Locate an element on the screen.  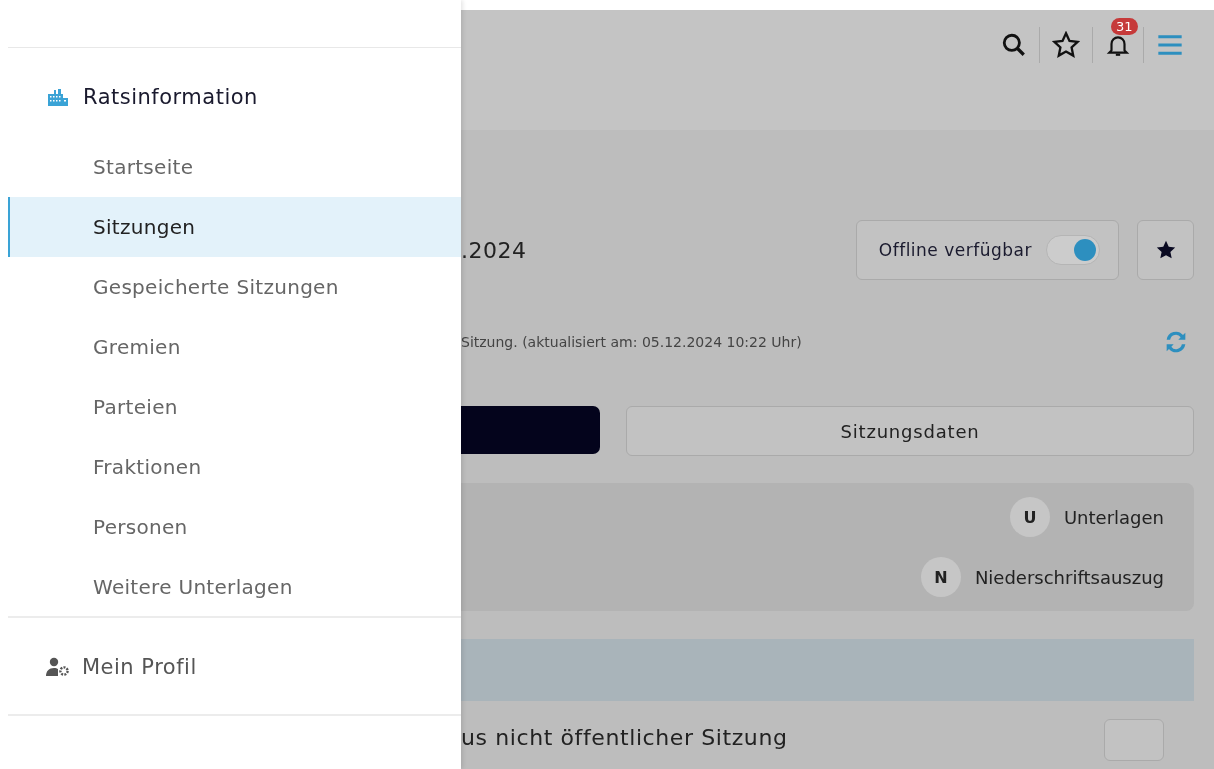
star-outline-icon is located at coordinates (1066, 45).